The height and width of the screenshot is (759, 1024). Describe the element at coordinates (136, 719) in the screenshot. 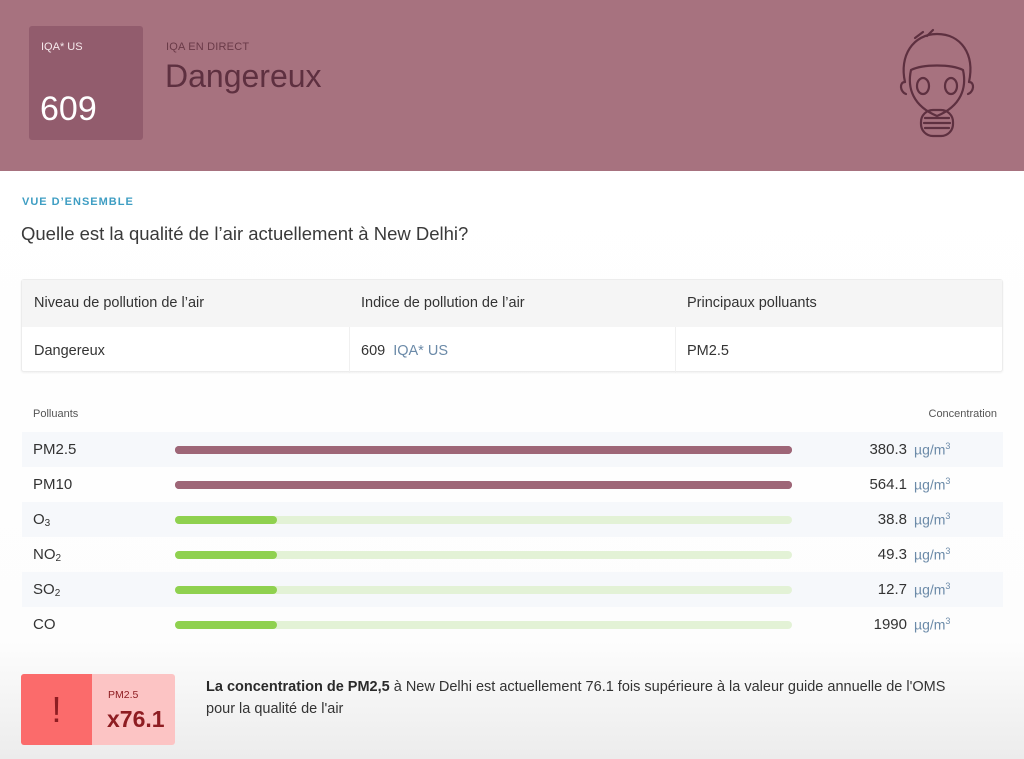

I see `alert-multiplier: x76.1` at that location.